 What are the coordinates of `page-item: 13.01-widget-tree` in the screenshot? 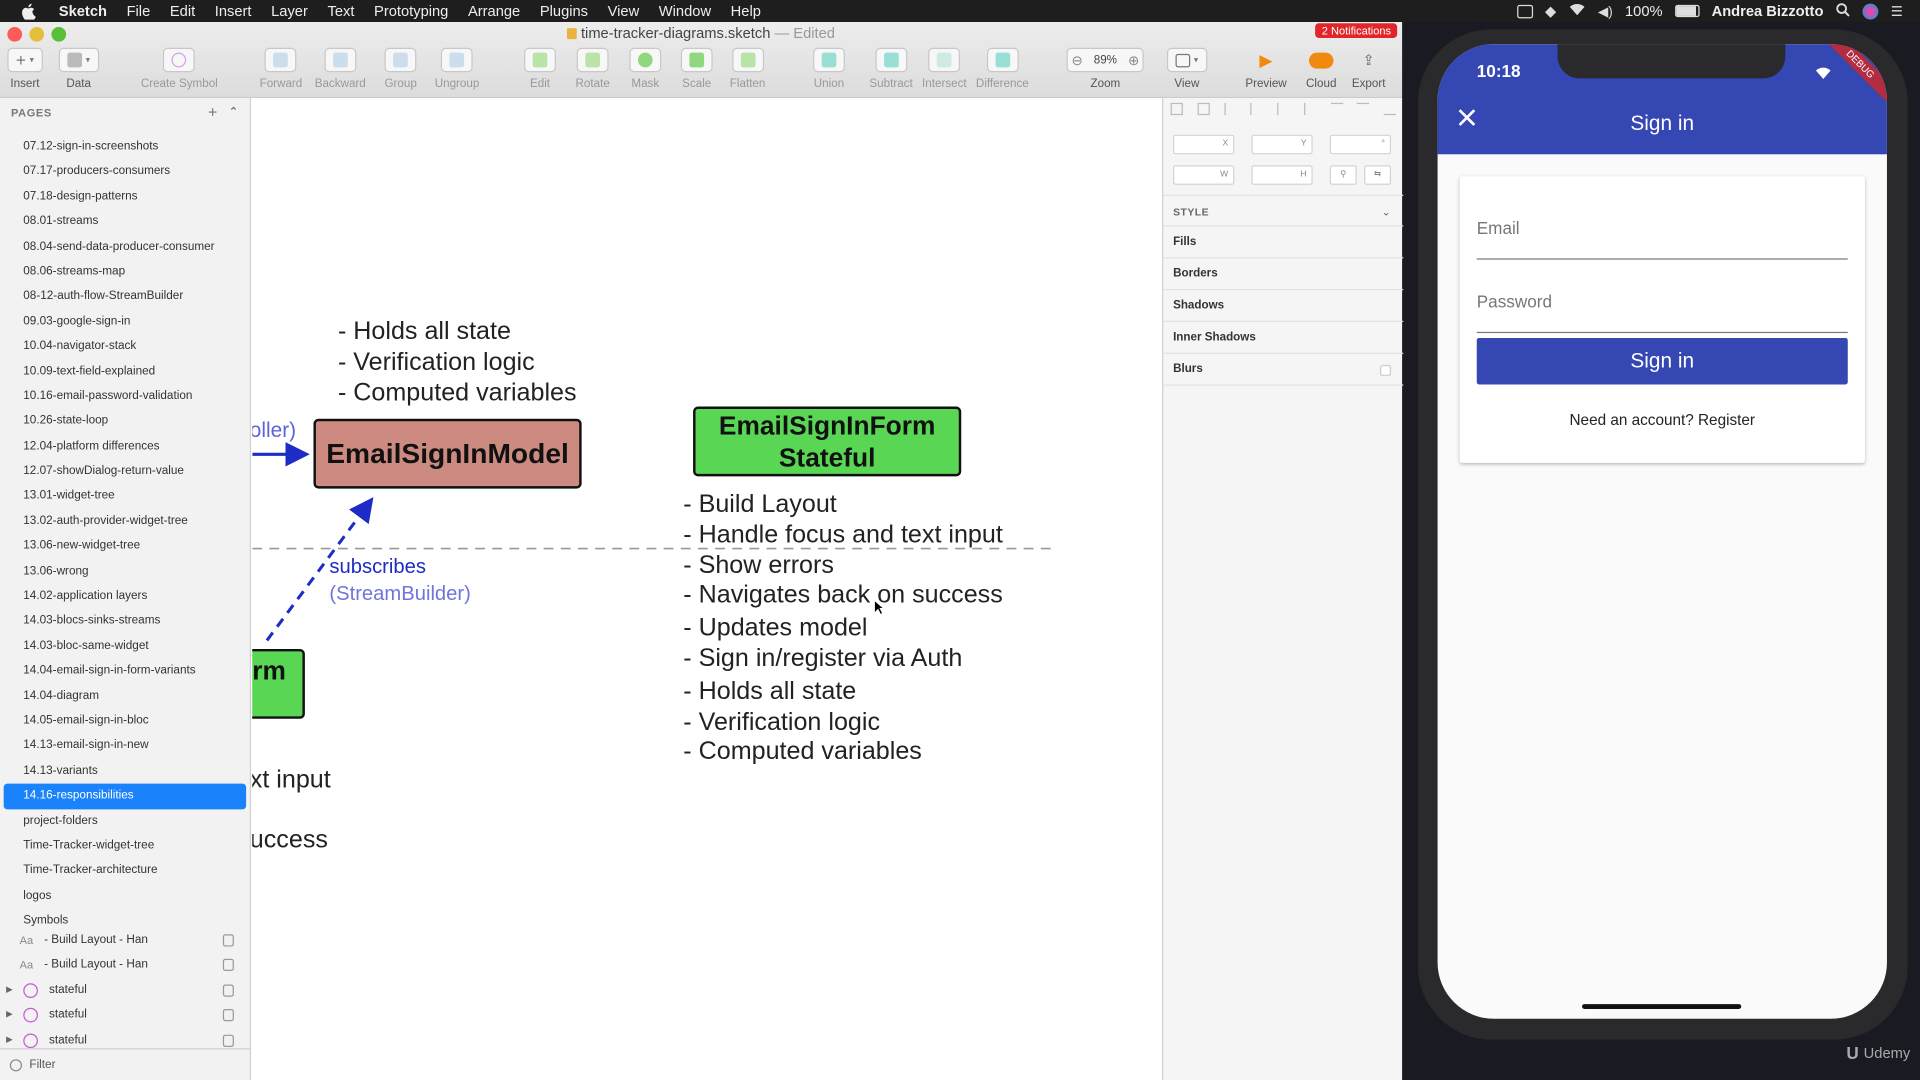 It's located at (125, 496).